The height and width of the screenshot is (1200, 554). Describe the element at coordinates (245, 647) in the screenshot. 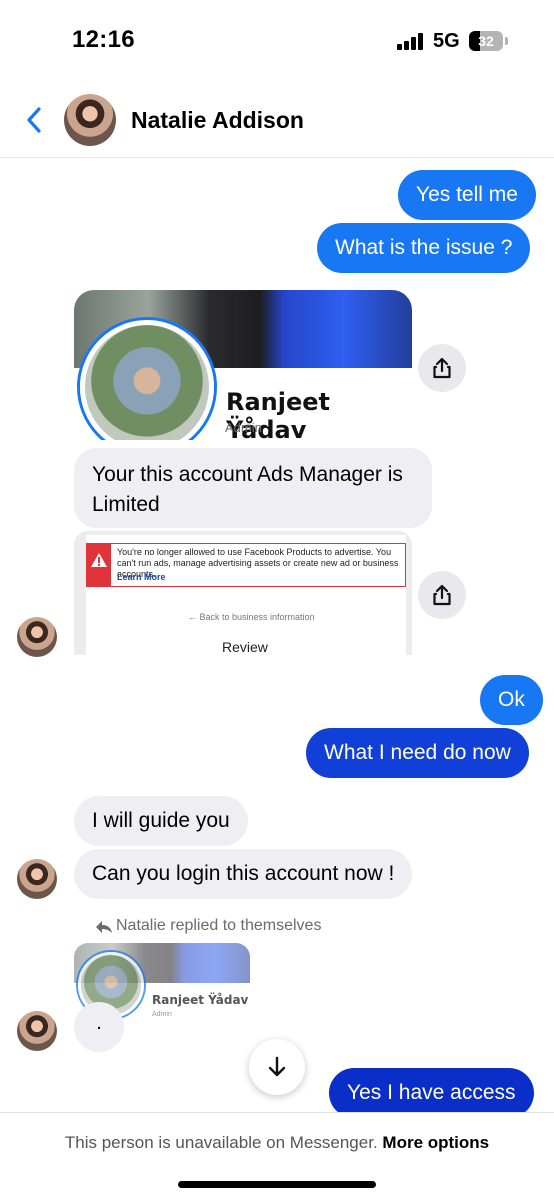

I see `review-label: Review` at that location.